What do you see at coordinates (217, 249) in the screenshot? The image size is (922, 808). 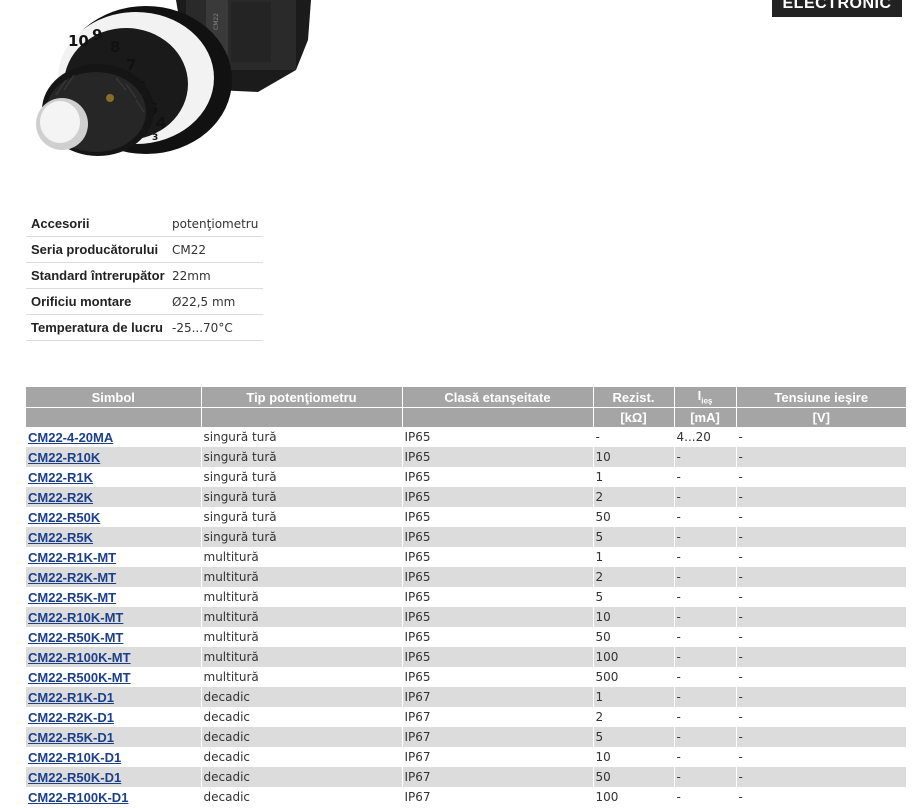 I see `spec-value: CM22` at bounding box center [217, 249].